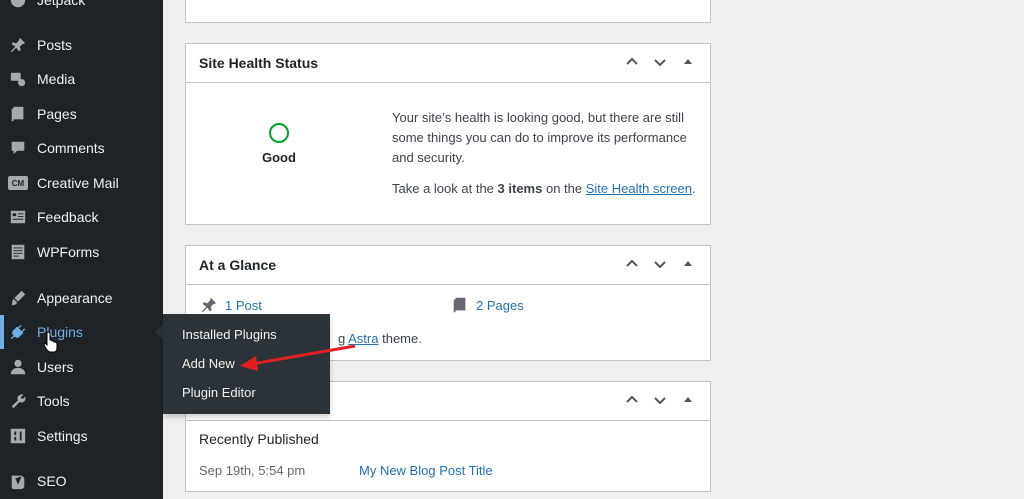 This screenshot has height=499, width=1024. What do you see at coordinates (18, 332) in the screenshot?
I see `plug-icon` at bounding box center [18, 332].